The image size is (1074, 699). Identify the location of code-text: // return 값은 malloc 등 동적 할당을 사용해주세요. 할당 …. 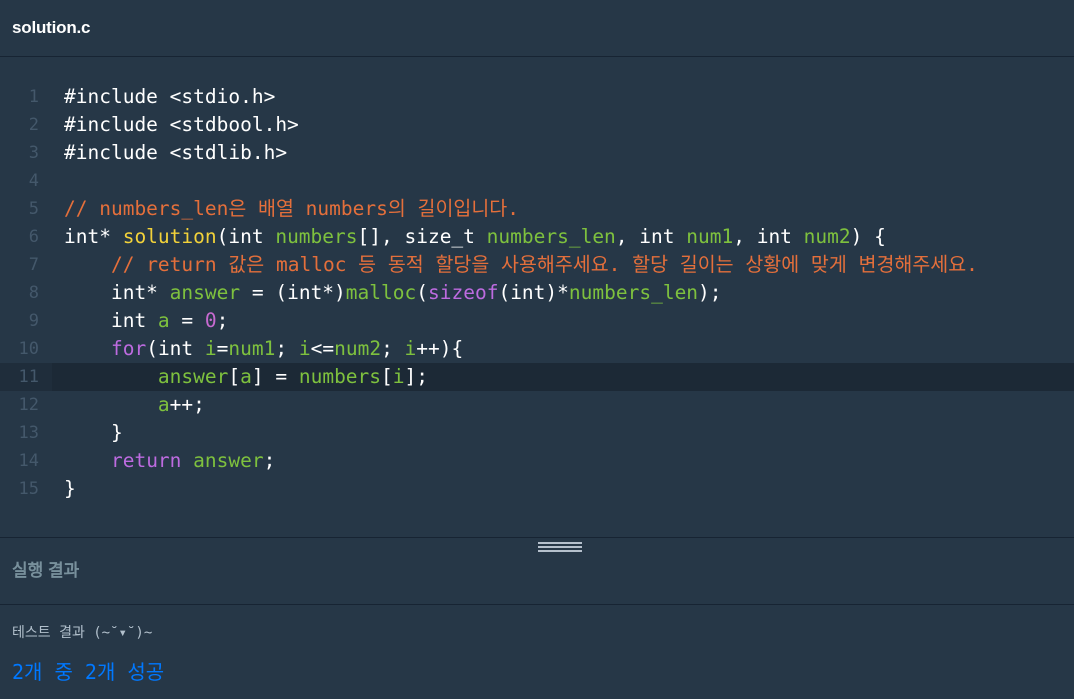
(521, 265).